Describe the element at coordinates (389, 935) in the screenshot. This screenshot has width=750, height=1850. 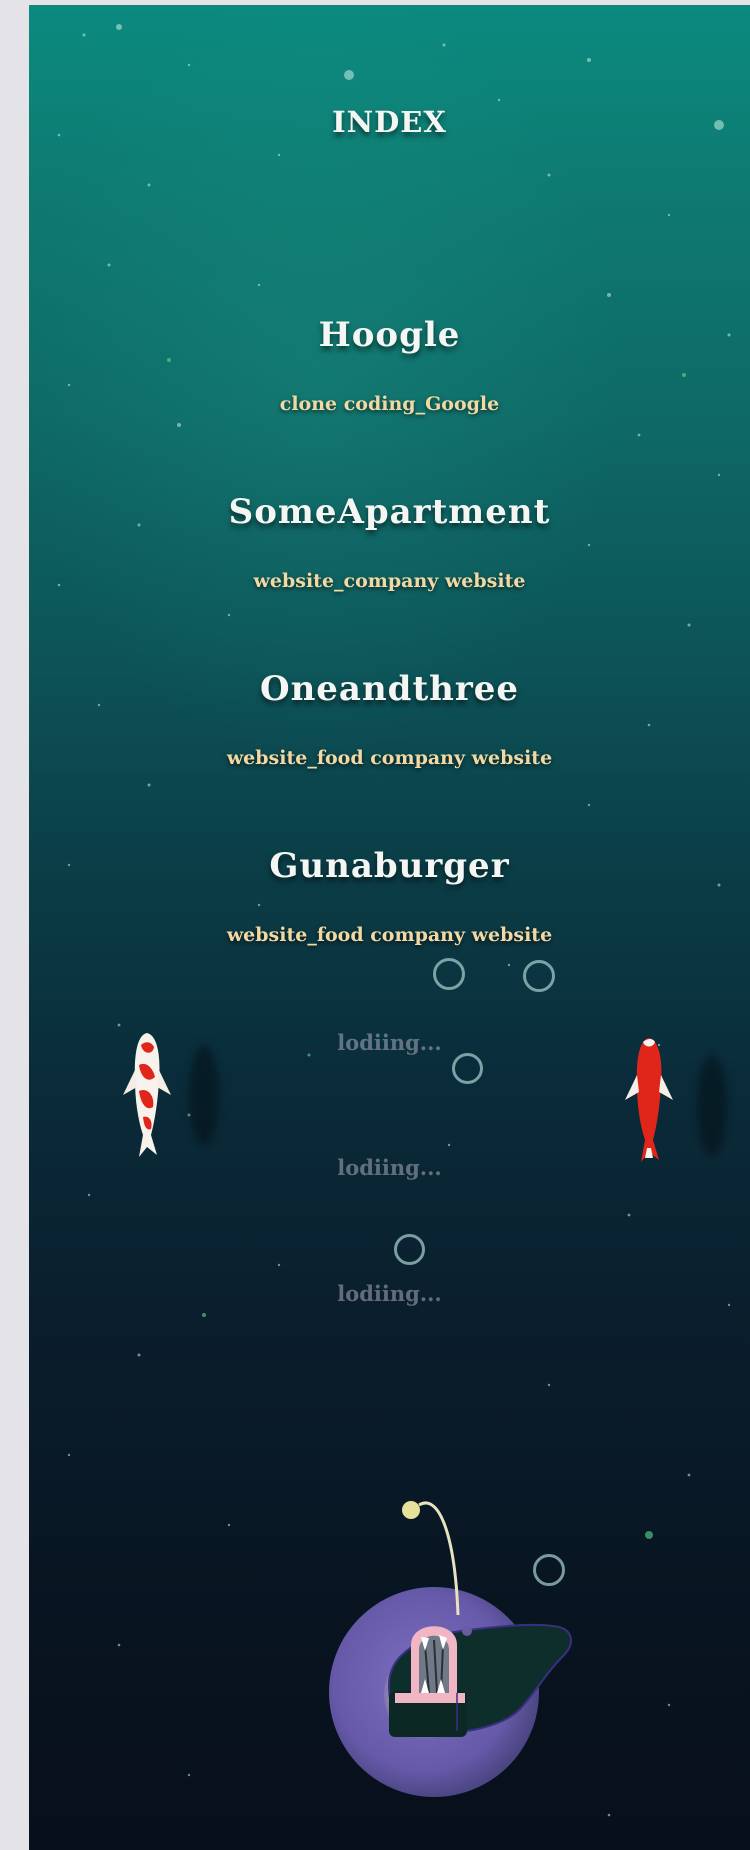
I see `project-description-gunaburger: website_food company website` at that location.